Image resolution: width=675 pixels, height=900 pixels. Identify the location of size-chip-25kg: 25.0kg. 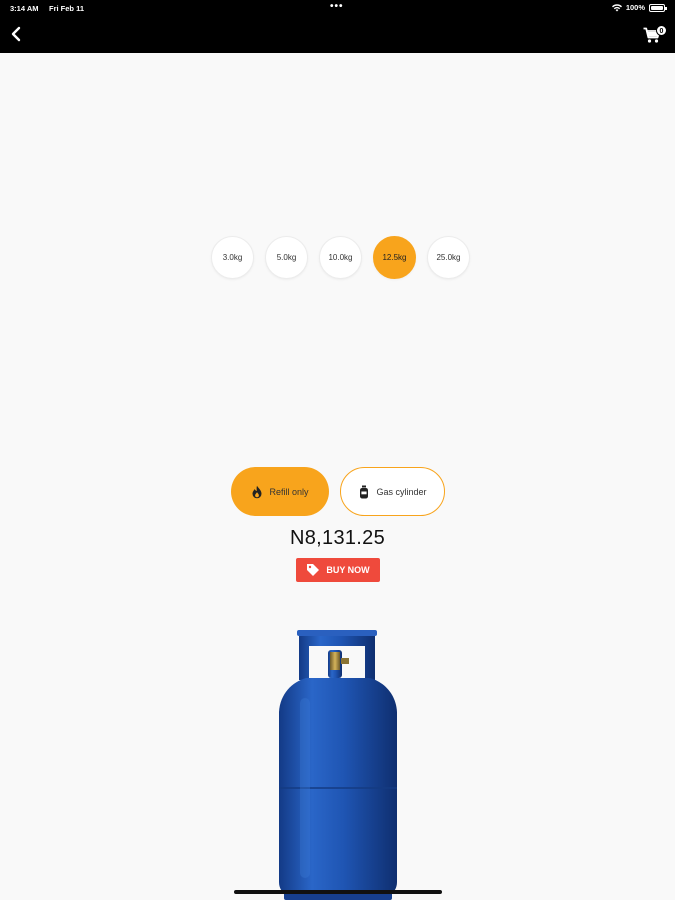
(448, 257).